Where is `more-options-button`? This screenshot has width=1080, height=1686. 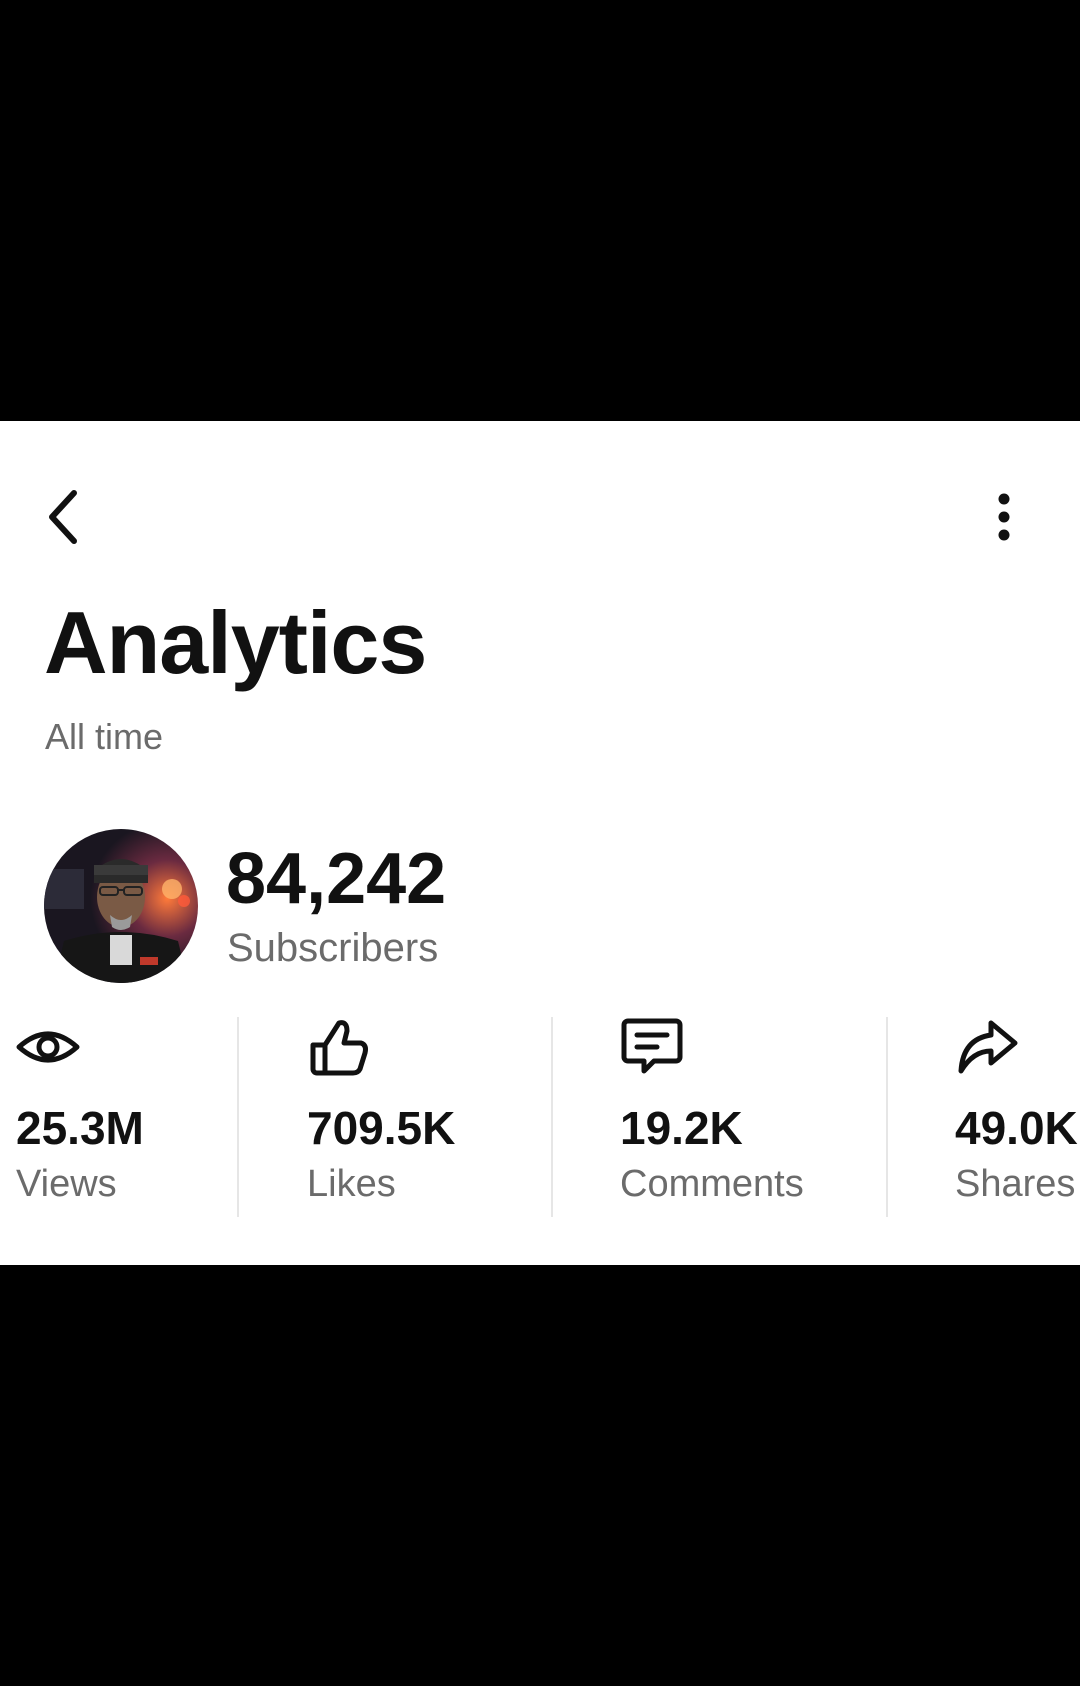 more-options-button is located at coordinates (1004, 517).